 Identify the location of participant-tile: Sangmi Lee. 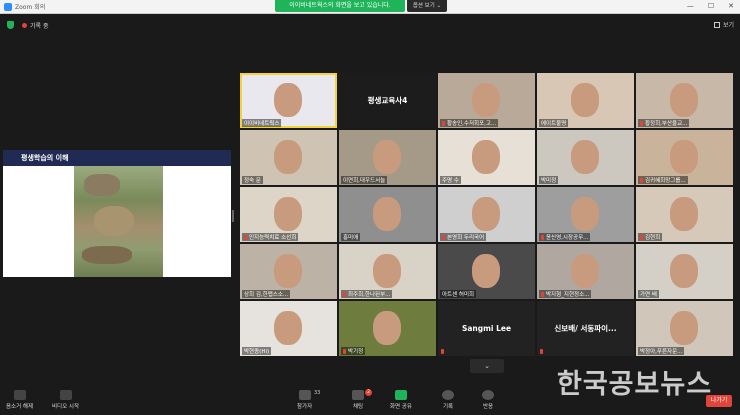
(486, 328).